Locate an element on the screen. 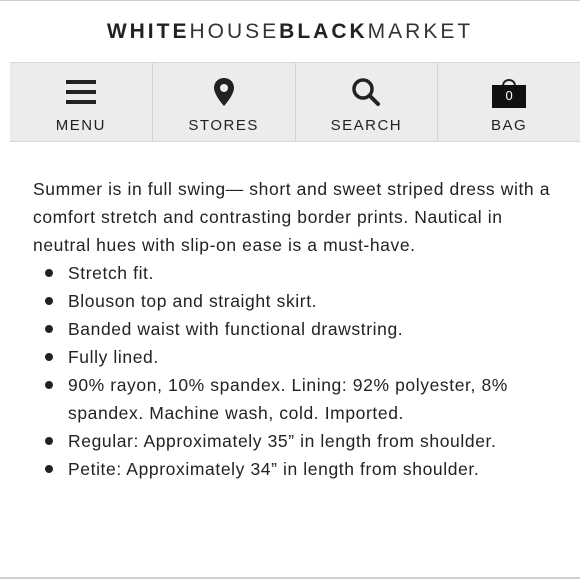  nav-menu-button: MENU is located at coordinates (81, 102).